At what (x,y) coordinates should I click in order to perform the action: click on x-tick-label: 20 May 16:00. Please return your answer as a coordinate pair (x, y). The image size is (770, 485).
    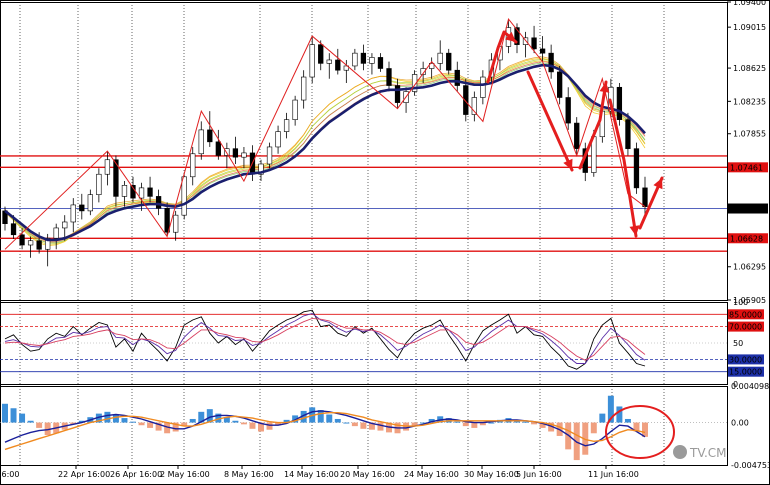
    Looking at the image, I should click on (367, 474).